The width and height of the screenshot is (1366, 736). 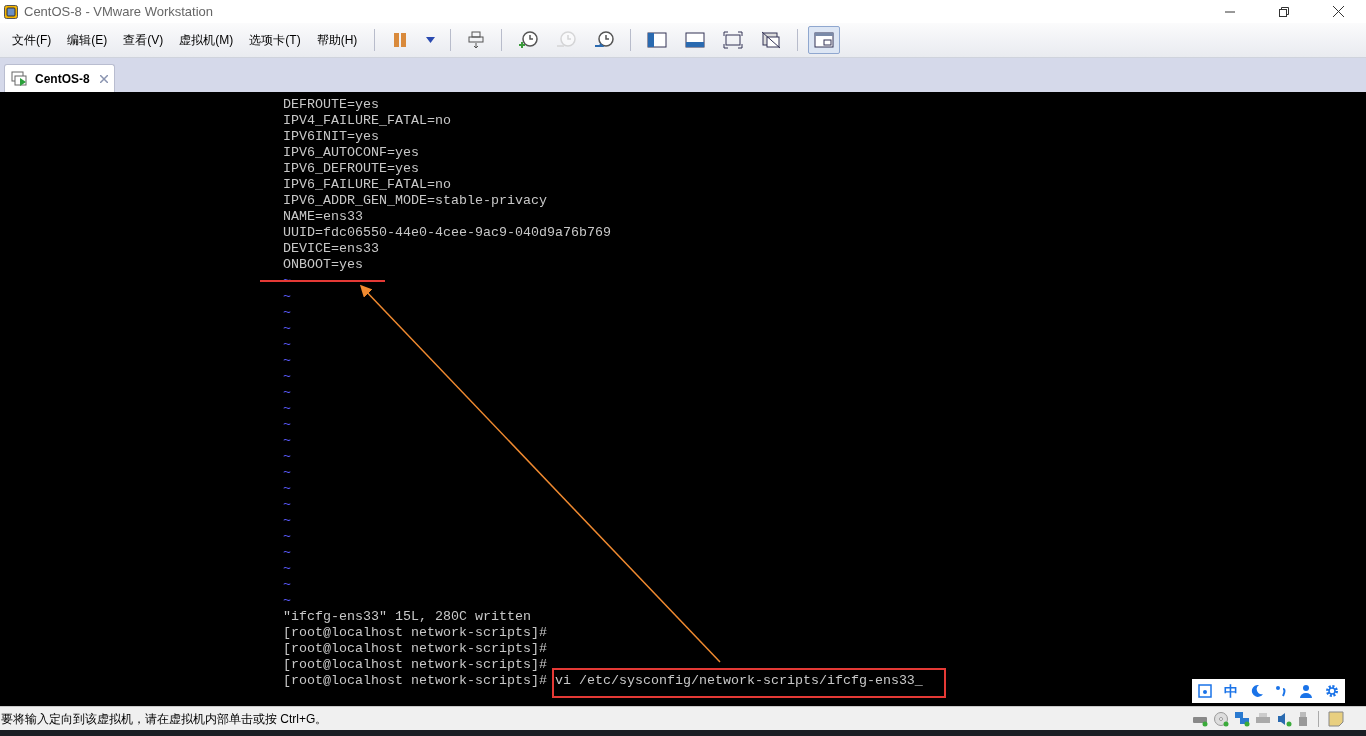 What do you see at coordinates (351, 153) in the screenshot?
I see `terminal-line: IPV6_AUTOCONF=yes` at bounding box center [351, 153].